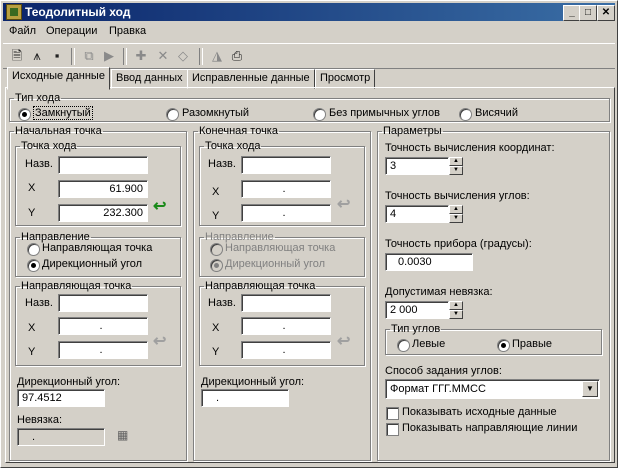 This screenshot has height=468, width=618. What do you see at coordinates (606, 13) in the screenshot?
I see `close-button: ✕` at bounding box center [606, 13].